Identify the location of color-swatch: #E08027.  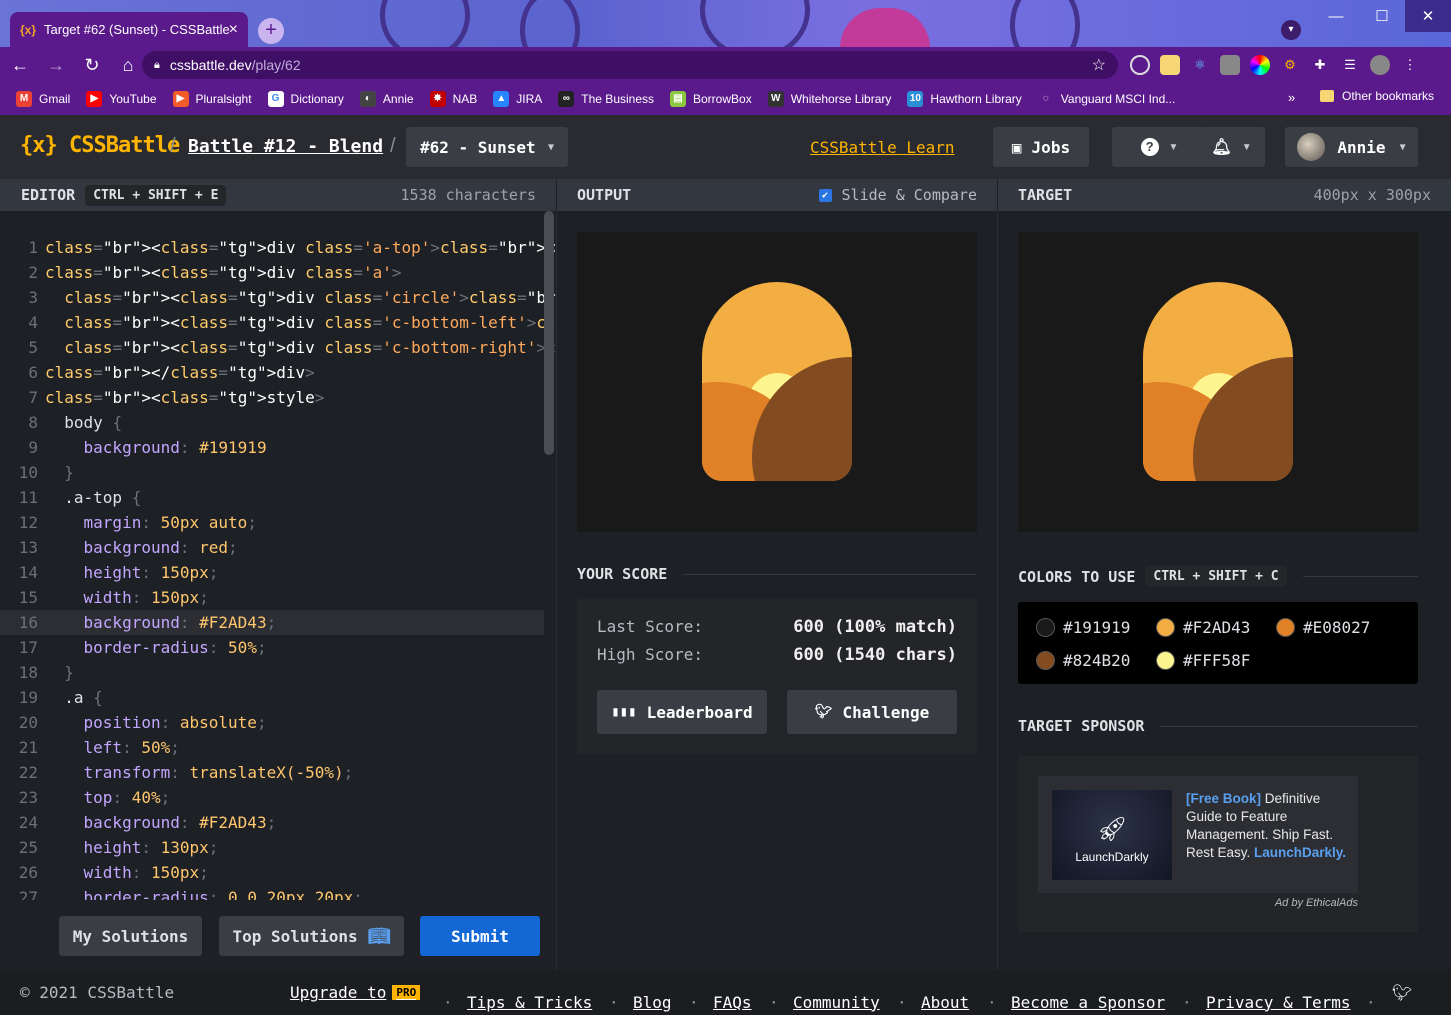
(1323, 627).